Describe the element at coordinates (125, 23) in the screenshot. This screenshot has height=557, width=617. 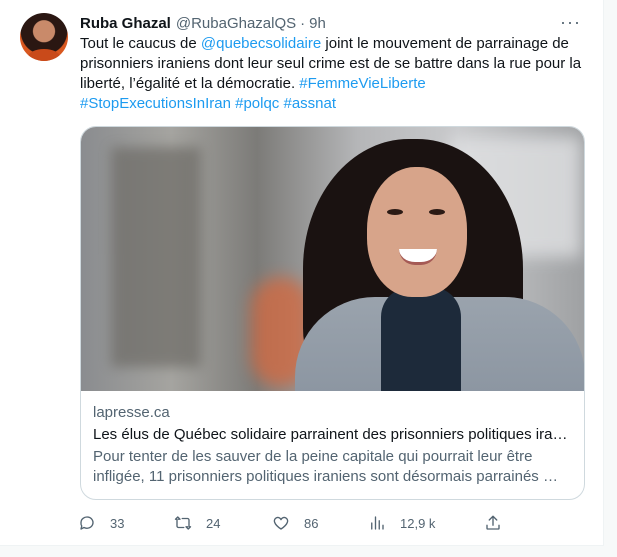
I see `author-name: Ruba Ghazal` at that location.